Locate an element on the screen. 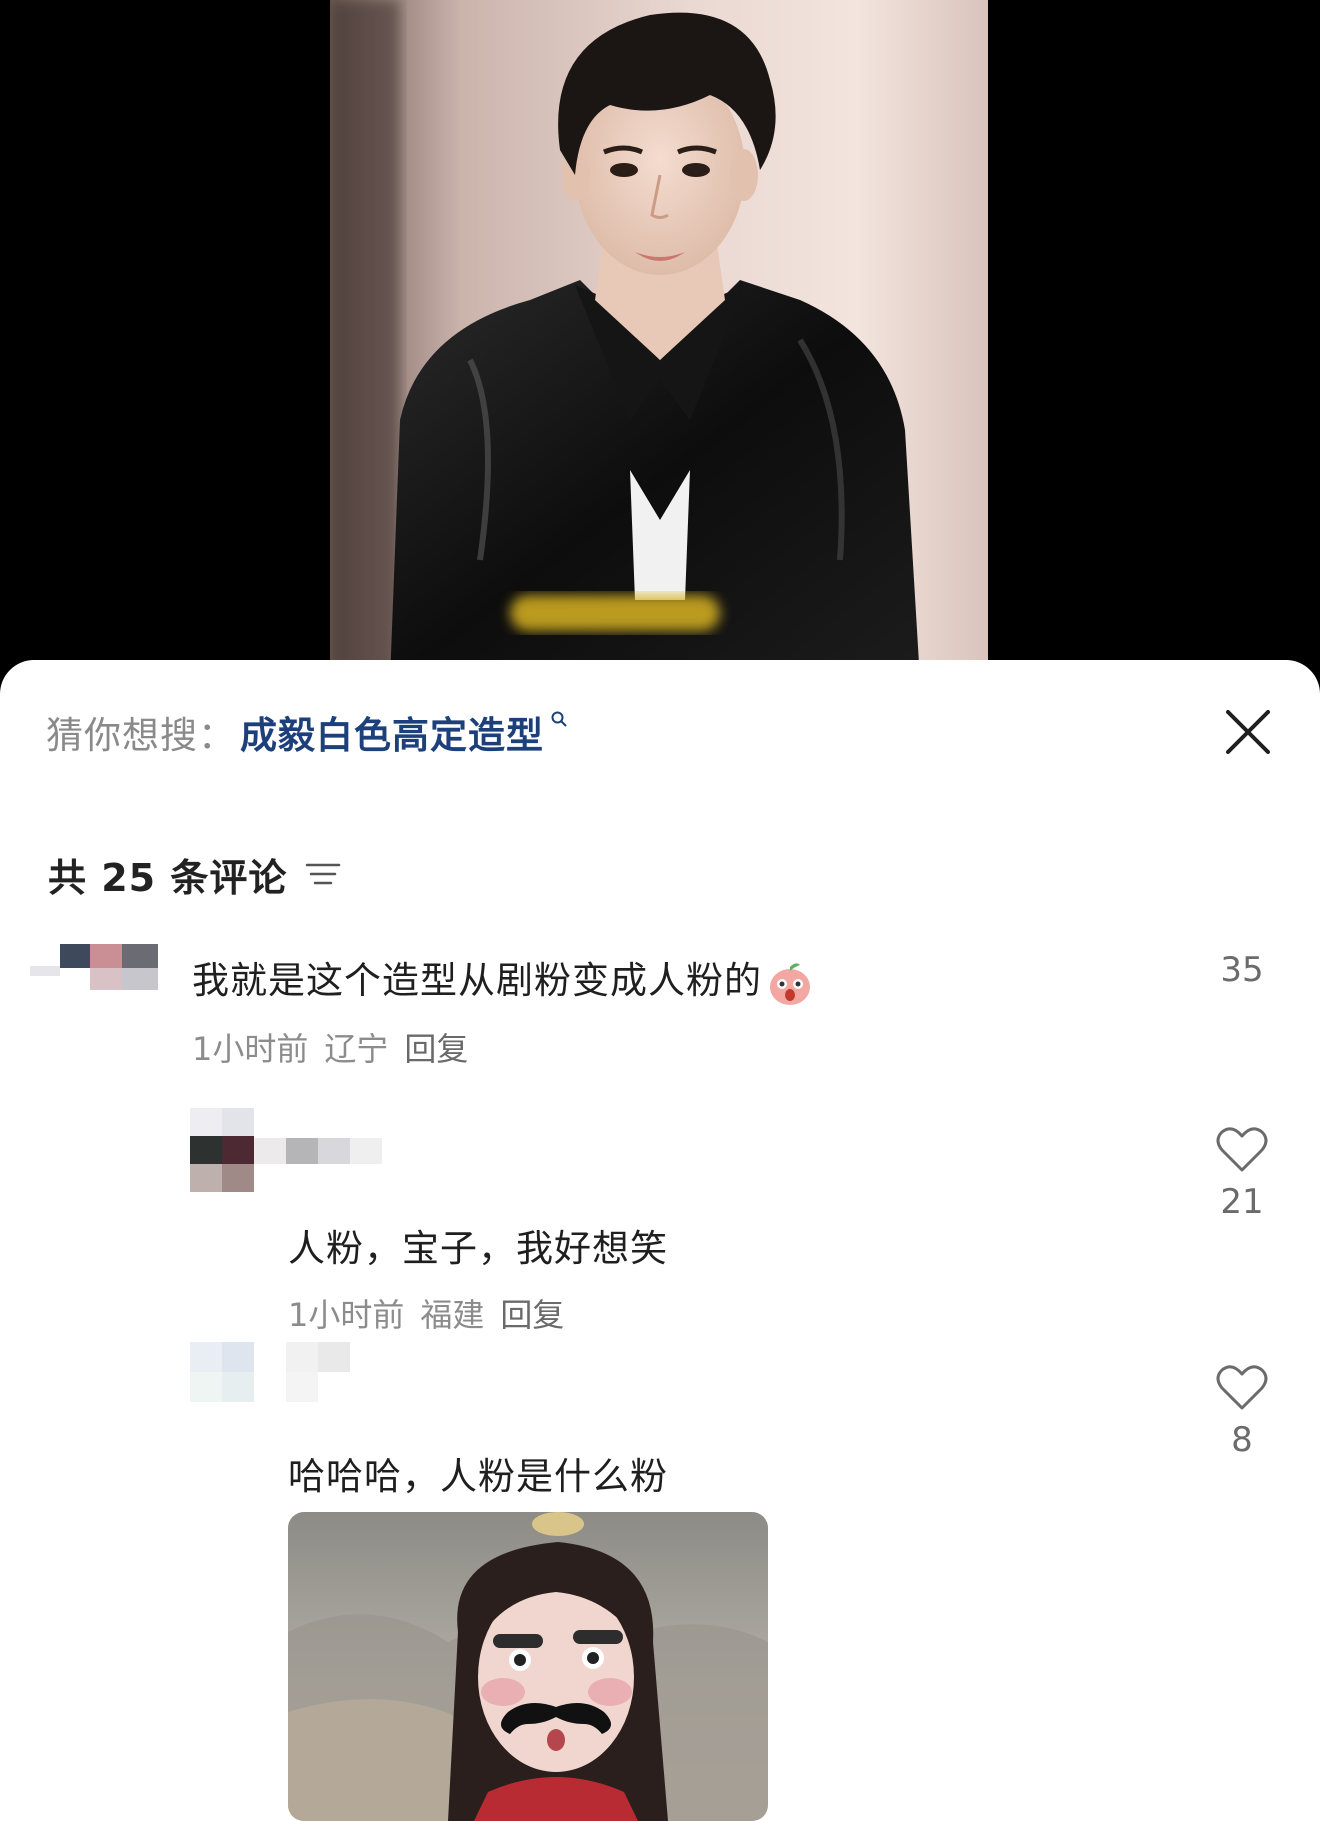 The height and width of the screenshot is (1821, 1320). like-count: 8 is located at coordinates (1242, 1440).